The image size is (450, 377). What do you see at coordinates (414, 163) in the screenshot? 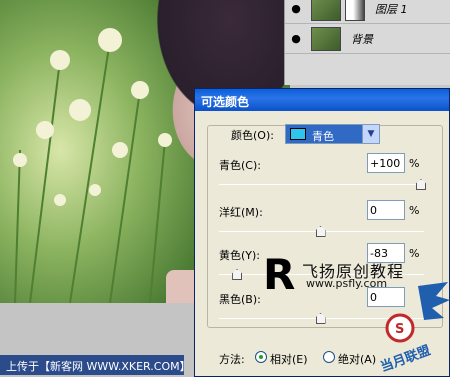
I see `cyan-unit: %` at bounding box center [414, 163].